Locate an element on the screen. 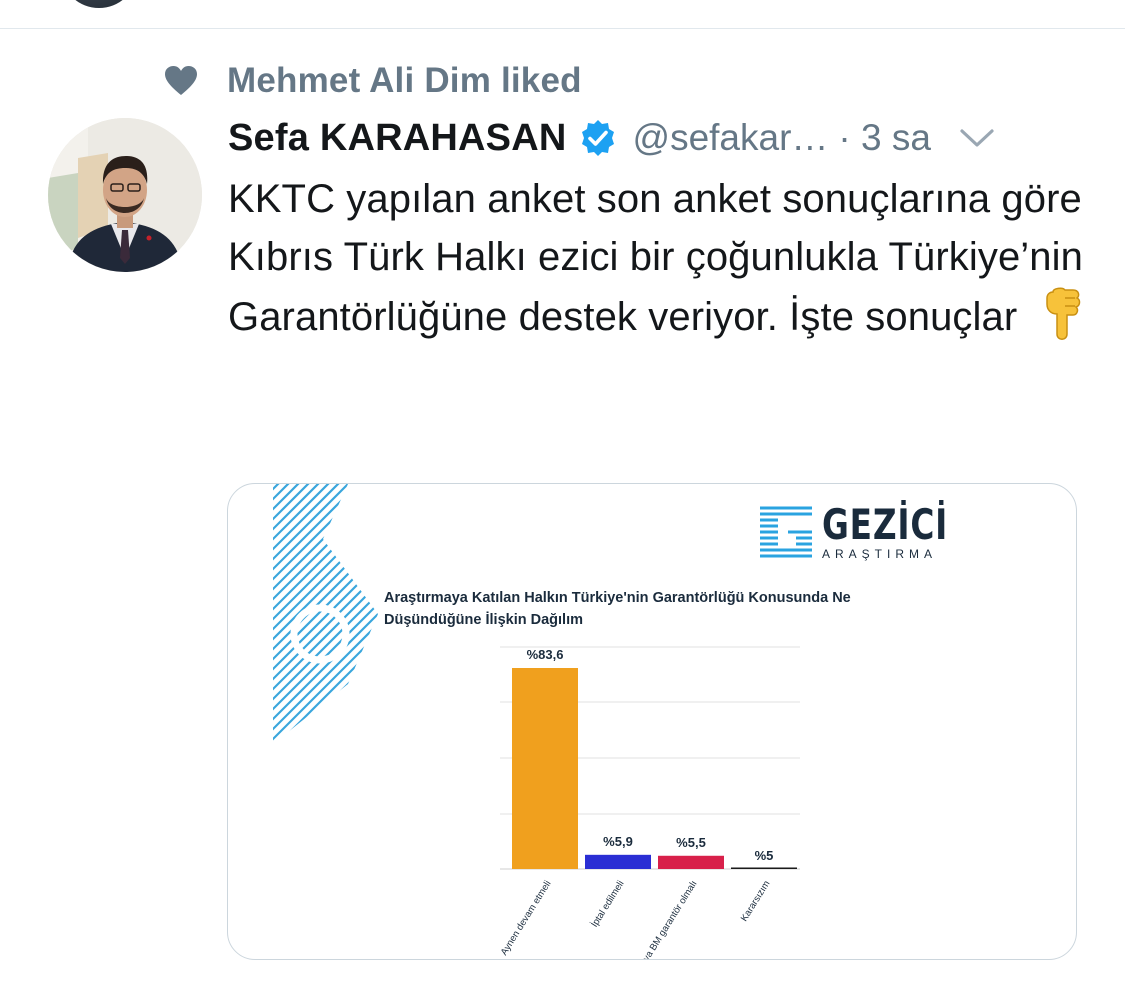  divider is located at coordinates (562, 28).